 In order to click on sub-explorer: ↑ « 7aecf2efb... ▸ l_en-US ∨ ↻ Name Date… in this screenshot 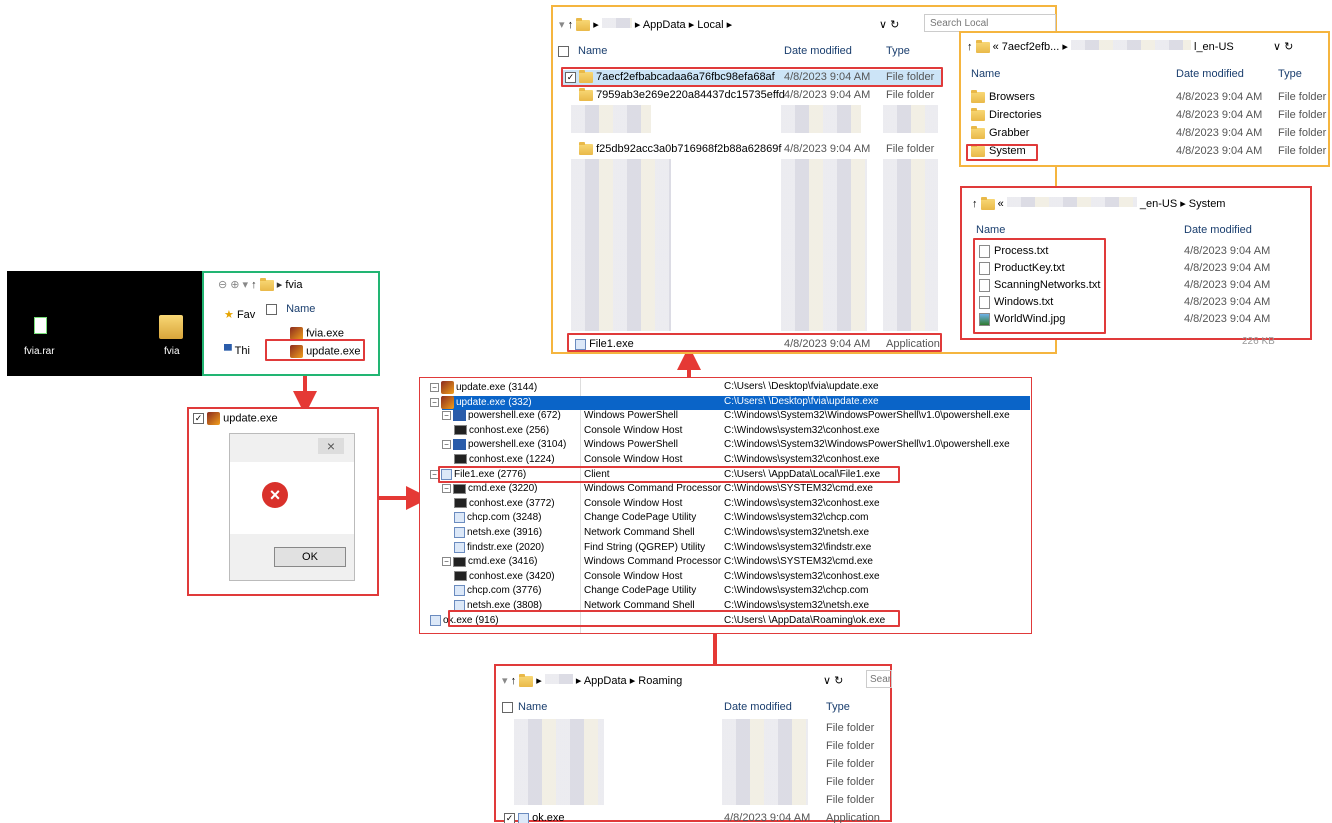, I will do `click(1144, 99)`.